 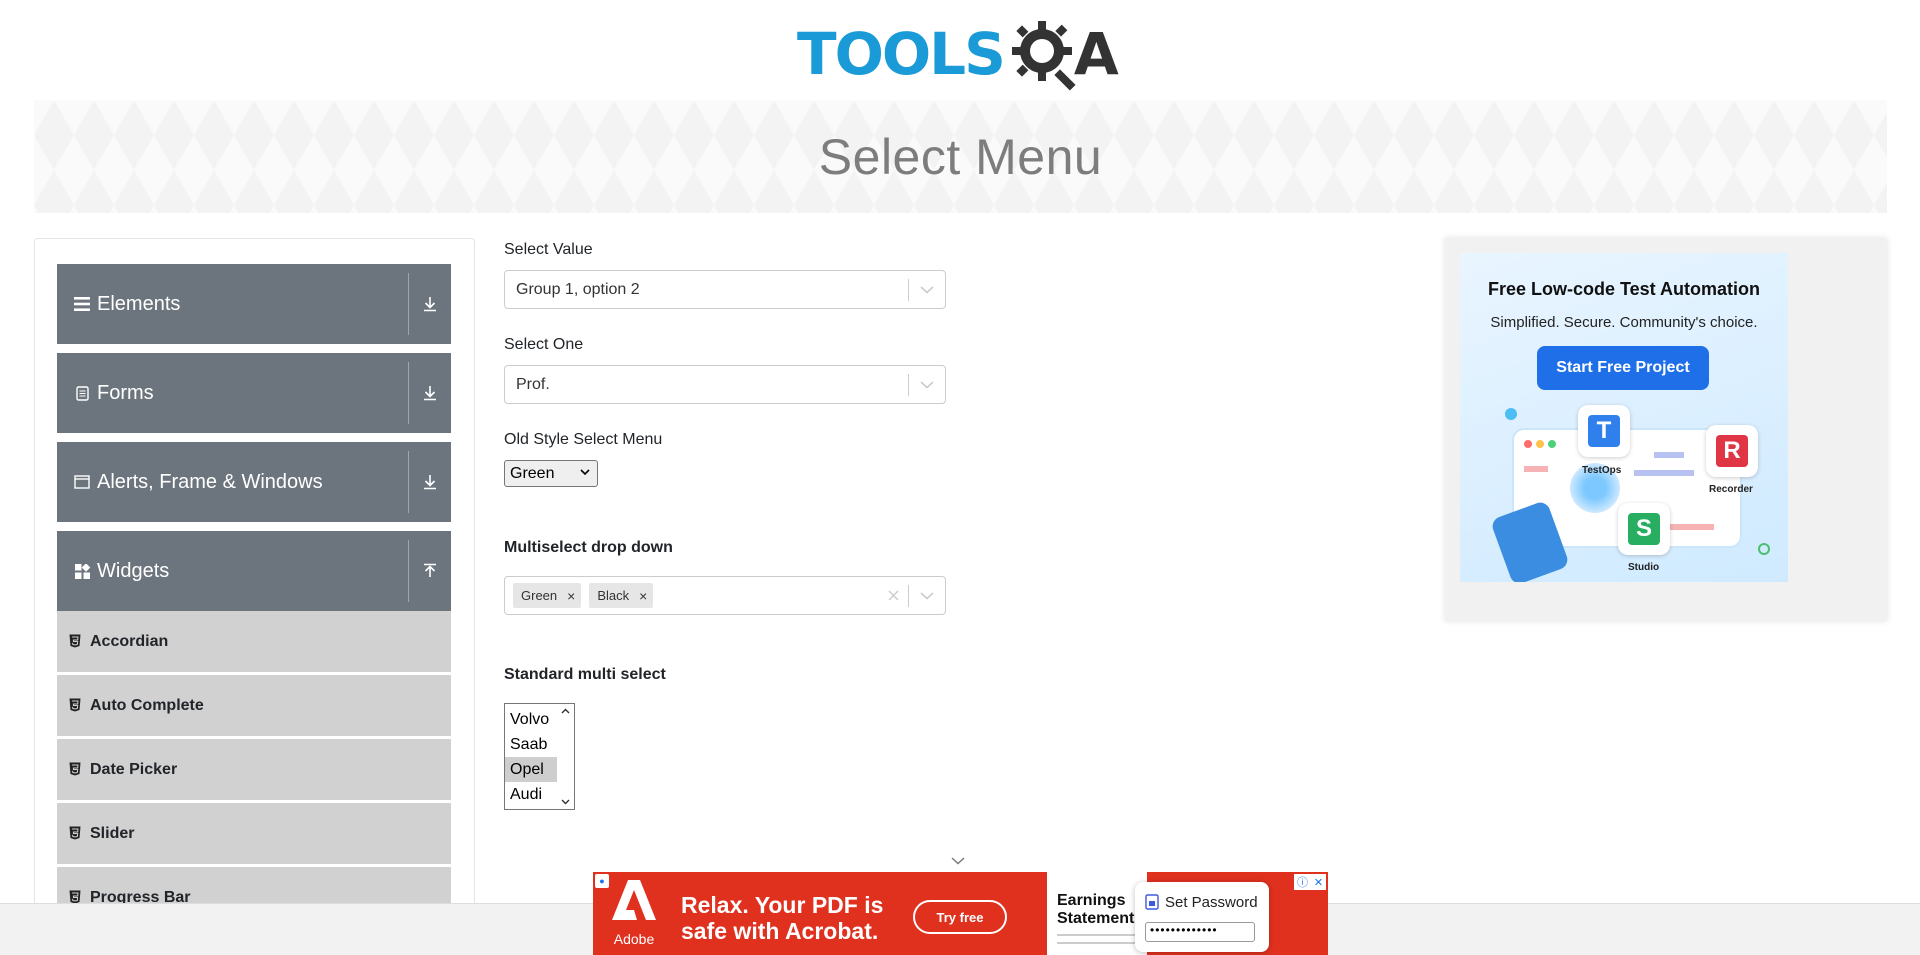 I want to click on sidebar-item-label: Accordian, so click(x=129, y=641).